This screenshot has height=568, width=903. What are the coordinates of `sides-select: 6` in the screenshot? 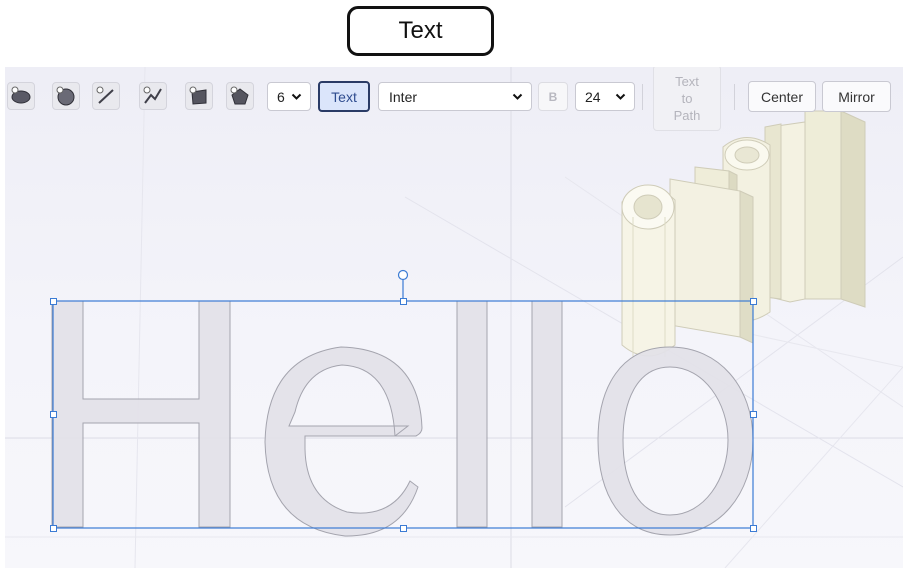 It's located at (289, 96).